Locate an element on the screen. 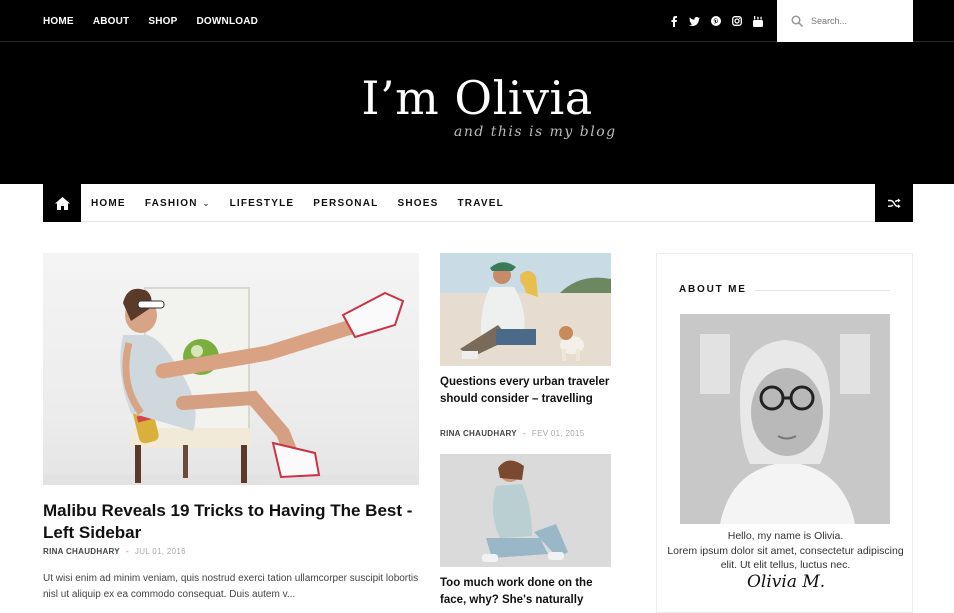  nav-item-label: HOME is located at coordinates (108, 203).